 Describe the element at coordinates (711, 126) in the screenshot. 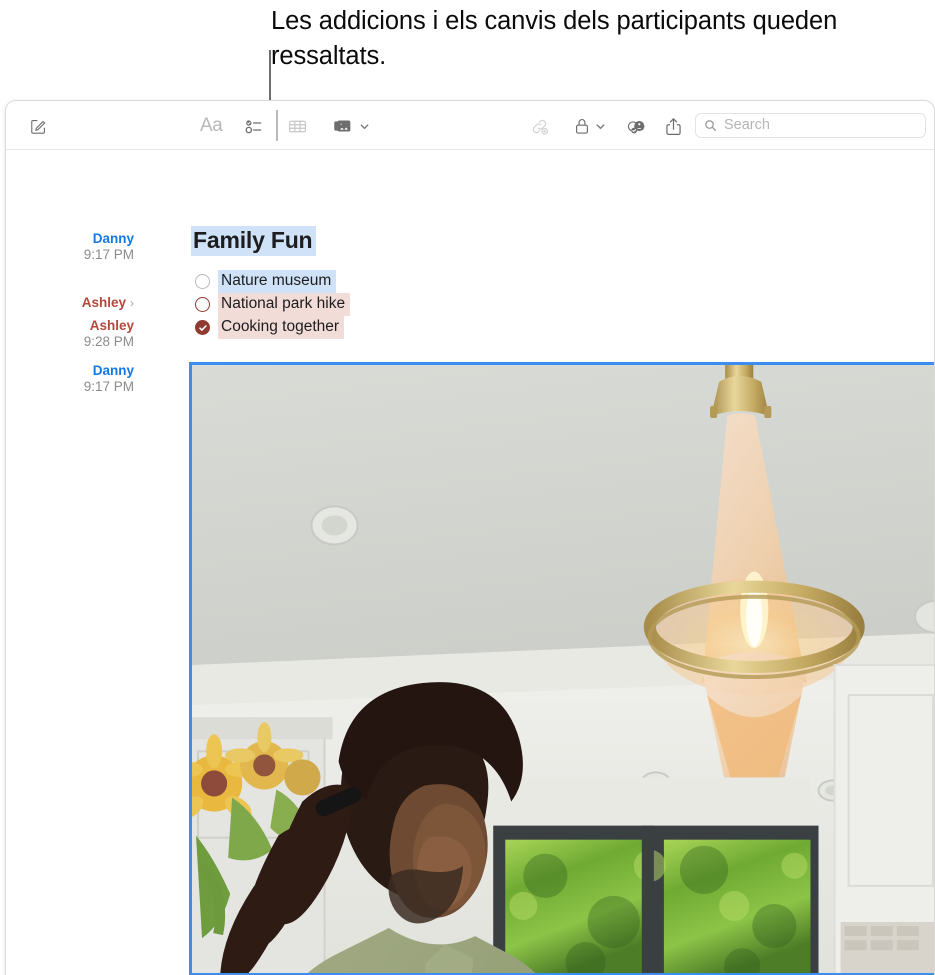

I see `search-icon` at that location.